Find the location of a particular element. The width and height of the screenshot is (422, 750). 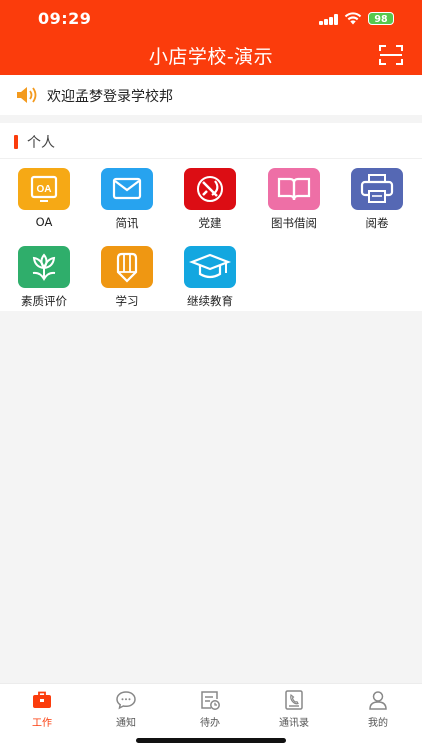

speaker-icon is located at coordinates (27, 95).